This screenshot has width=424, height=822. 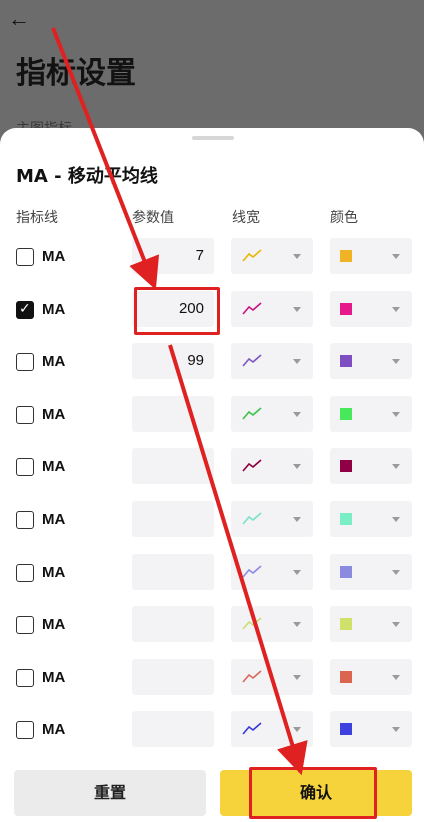 I want to click on back-arrow-icon: ←, so click(x=19, y=19).